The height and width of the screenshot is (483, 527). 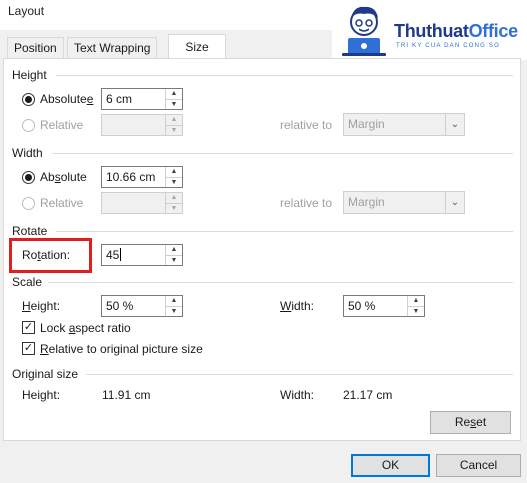 I want to click on width-relative-to-value: Margin, so click(x=366, y=202).